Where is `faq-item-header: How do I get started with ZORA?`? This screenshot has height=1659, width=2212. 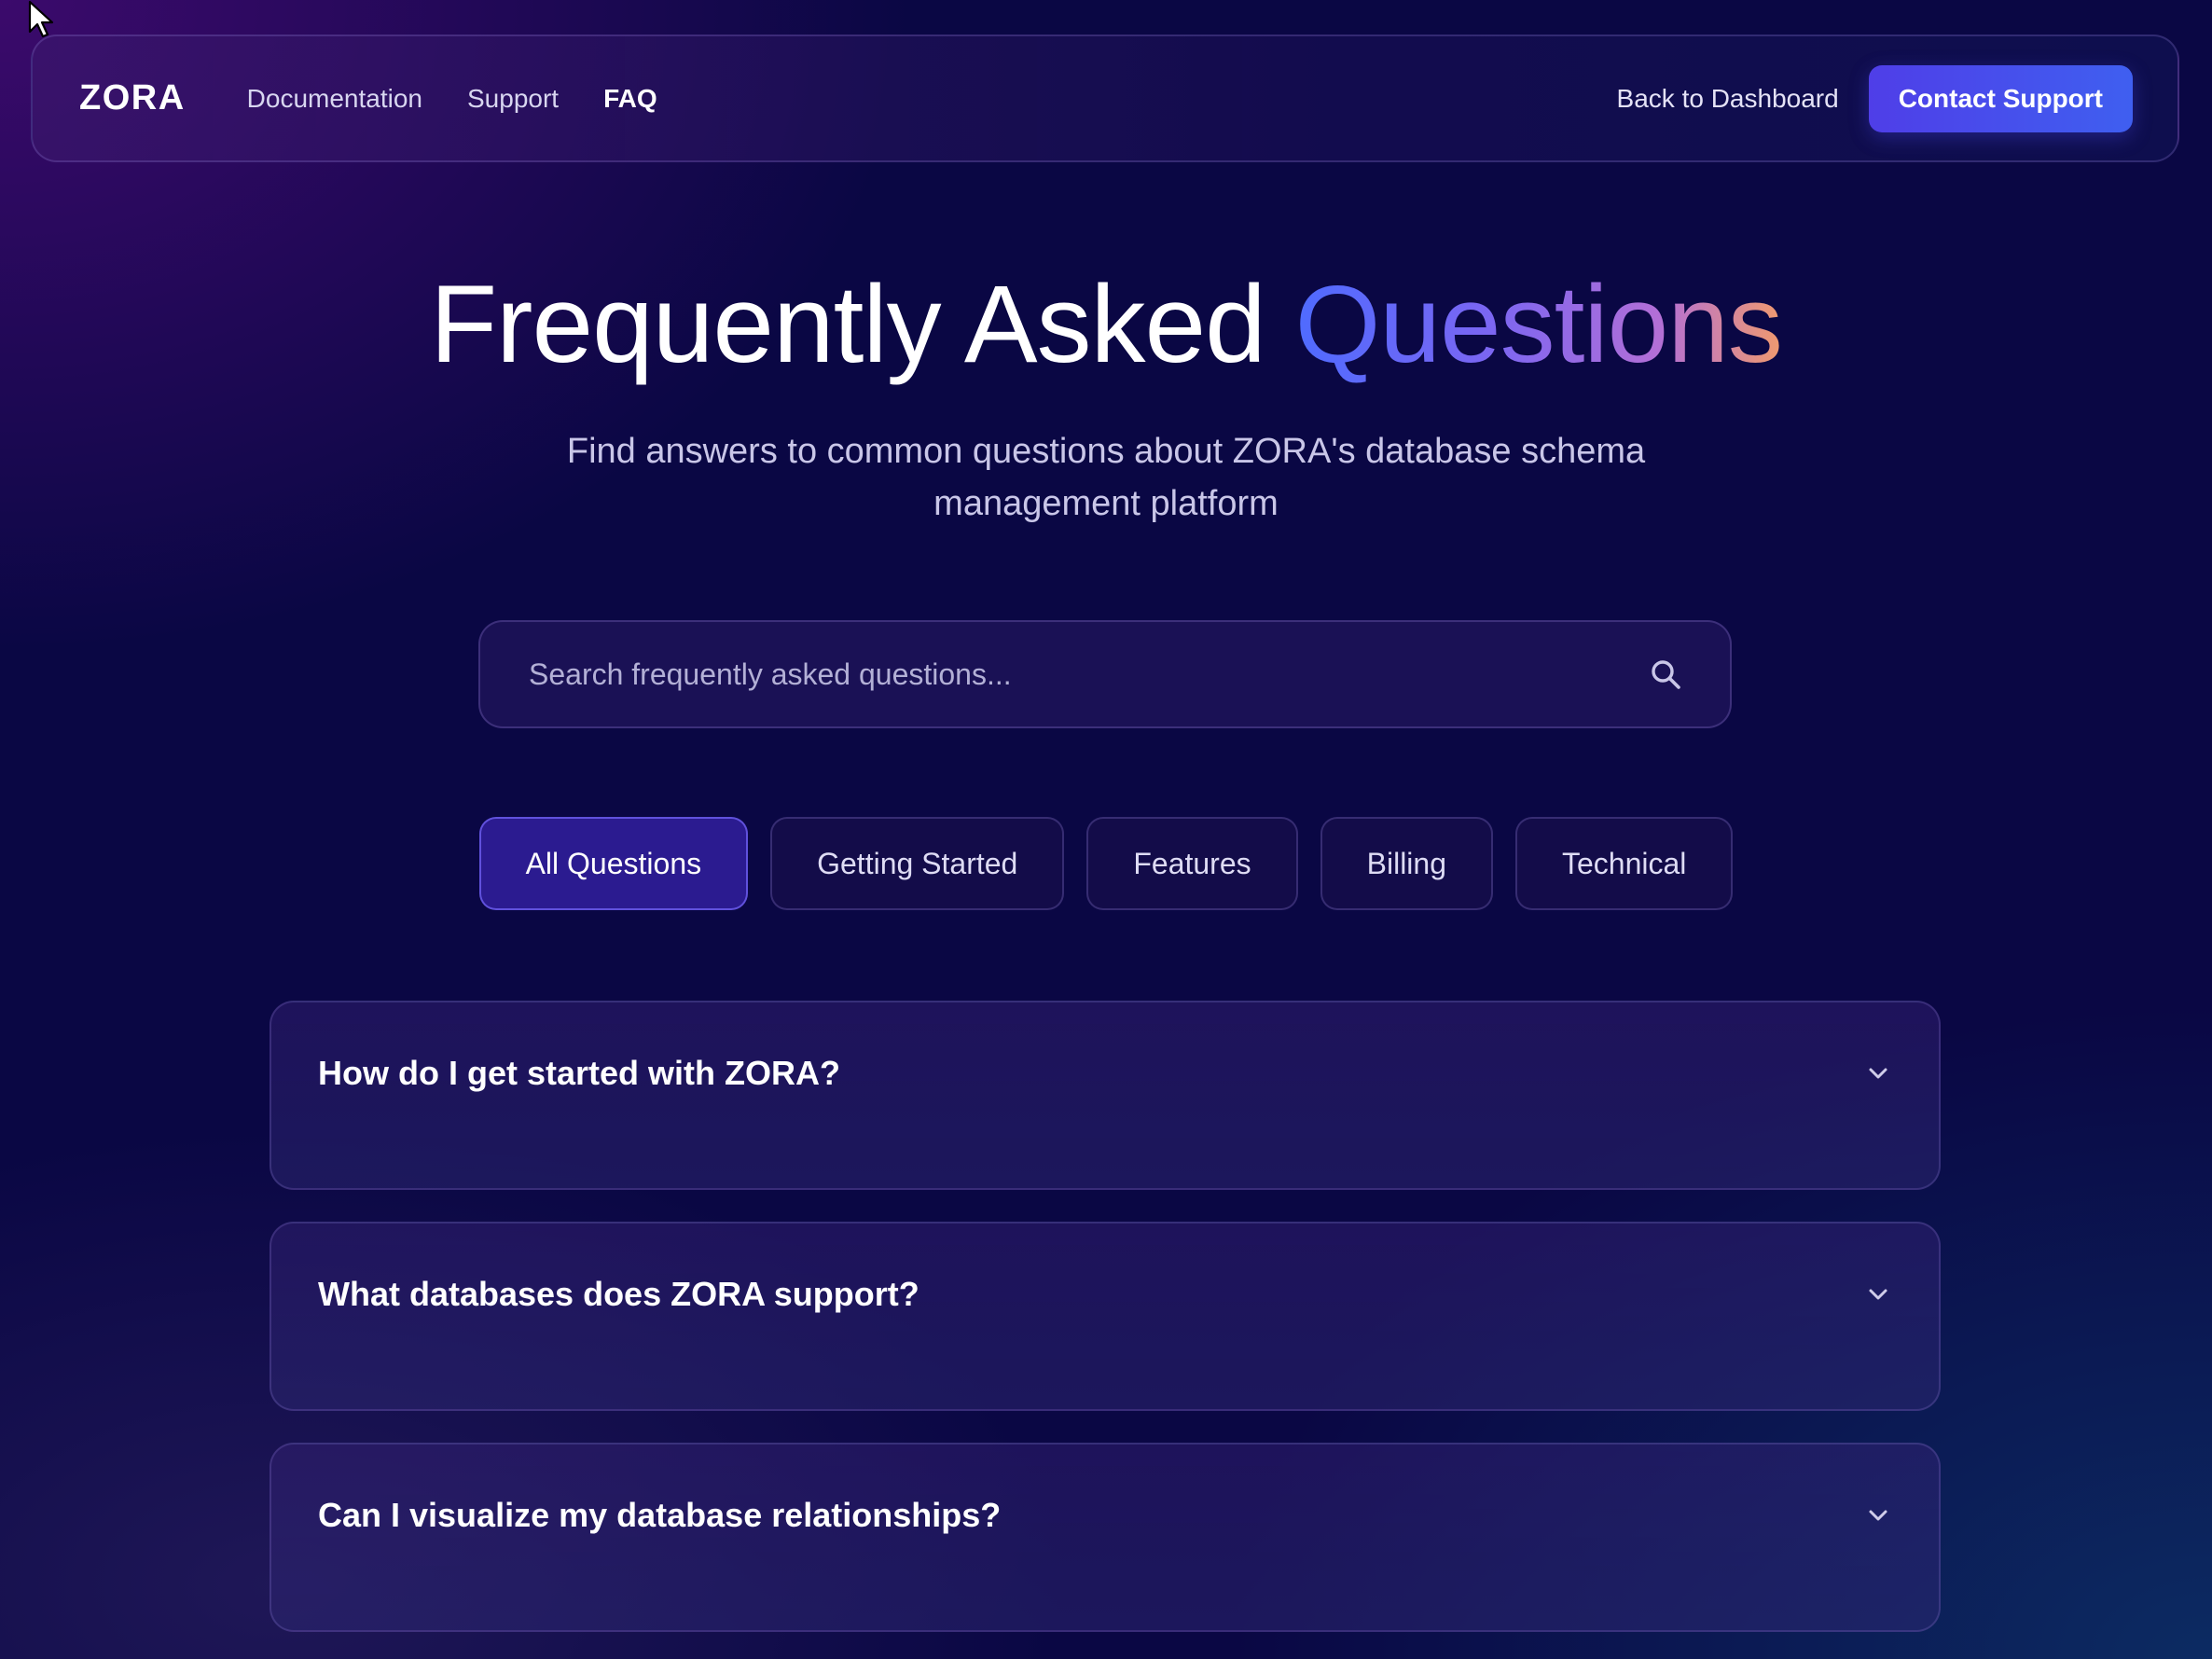 faq-item-header: How do I get started with ZORA? is located at coordinates (1105, 1073).